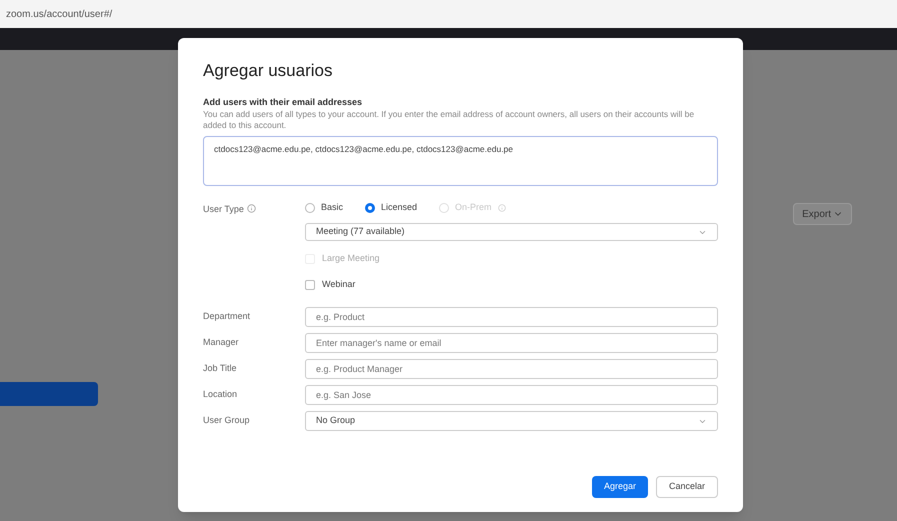 The width and height of the screenshot is (897, 521). I want to click on field-label: Location, so click(220, 395).